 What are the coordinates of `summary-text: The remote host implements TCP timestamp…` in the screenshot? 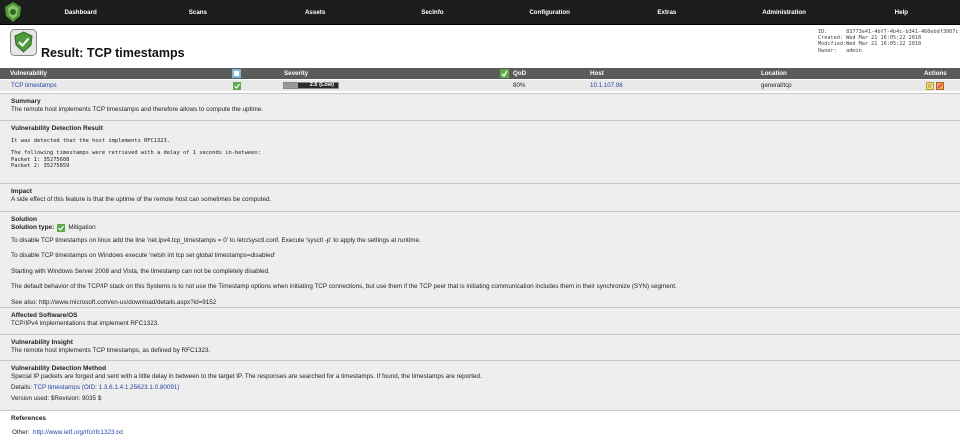 It's located at (137, 109).